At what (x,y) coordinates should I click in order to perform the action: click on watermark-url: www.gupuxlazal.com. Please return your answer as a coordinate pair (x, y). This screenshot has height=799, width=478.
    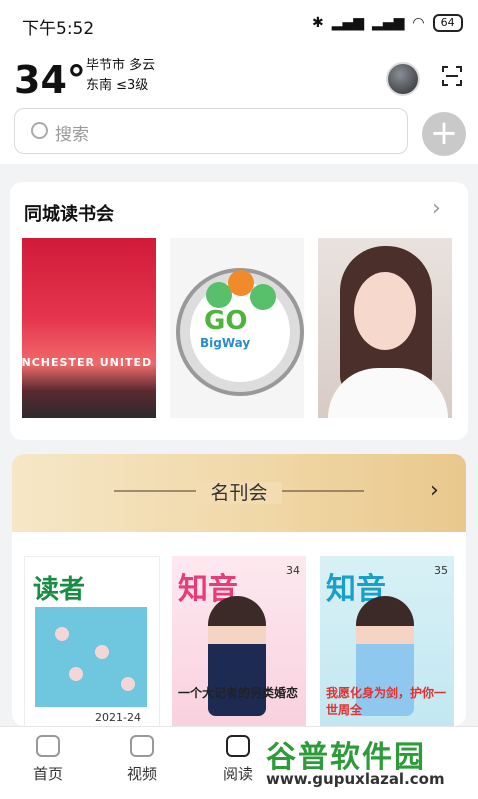
    Looking at the image, I should click on (355, 779).